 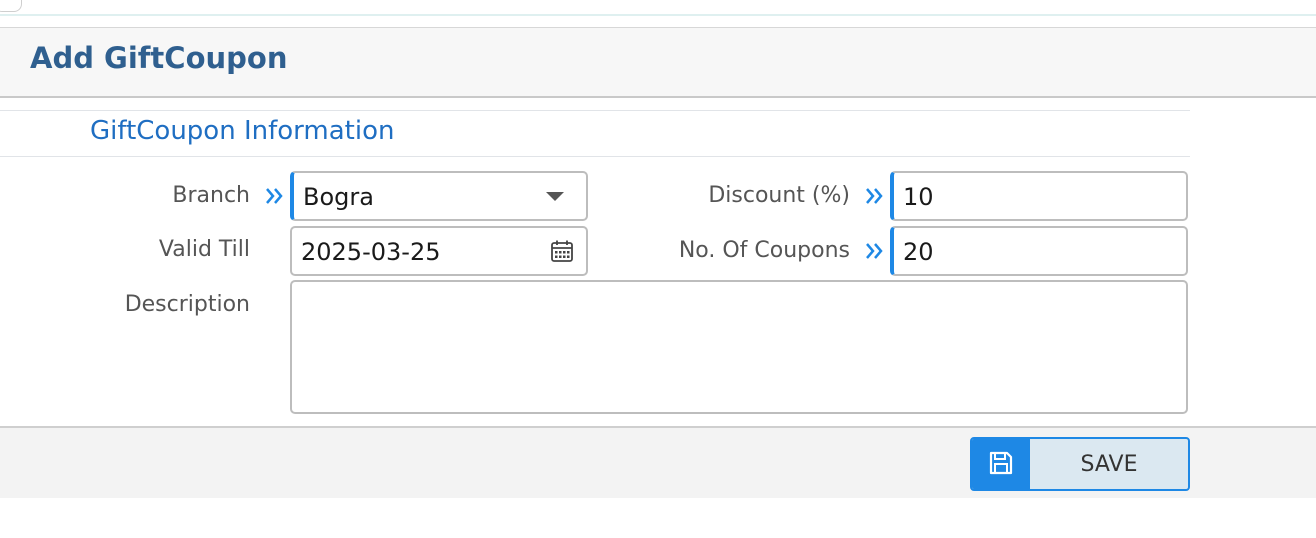 I want to click on section-divider-bottom, so click(x=595, y=156).